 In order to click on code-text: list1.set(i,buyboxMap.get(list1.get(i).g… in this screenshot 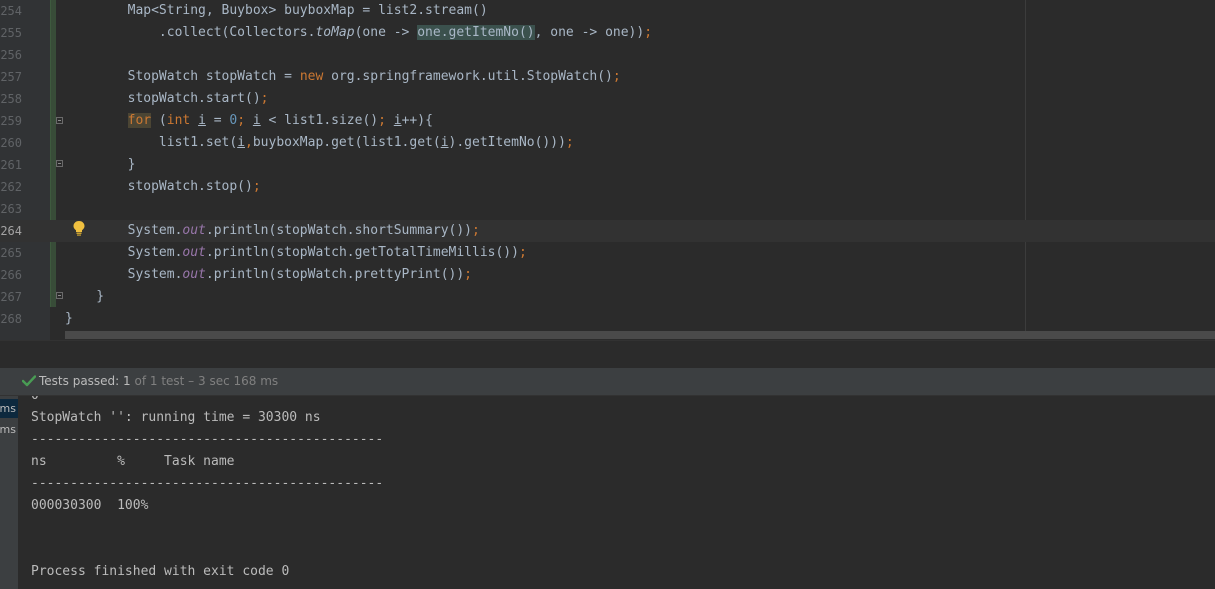, I will do `click(319, 143)`.